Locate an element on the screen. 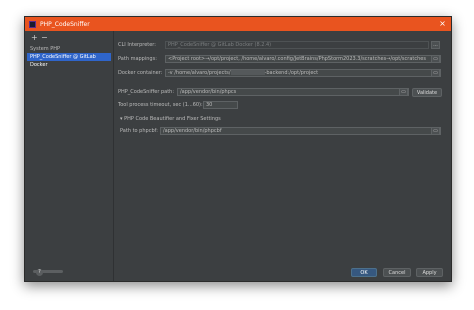 This screenshot has height=310, width=474. chevron-down-icon: ▾ is located at coordinates (121, 119).